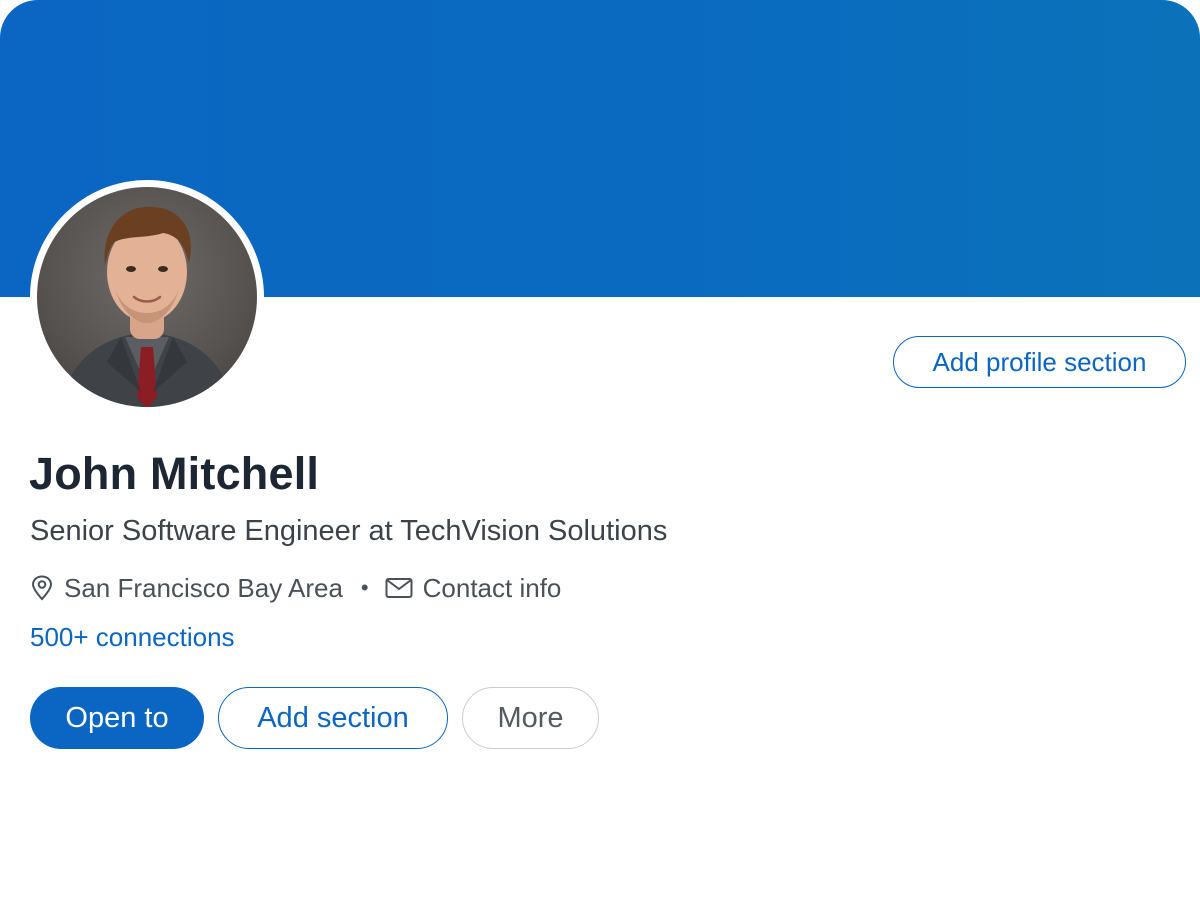  I want to click on avatar-ring, so click(147, 297).